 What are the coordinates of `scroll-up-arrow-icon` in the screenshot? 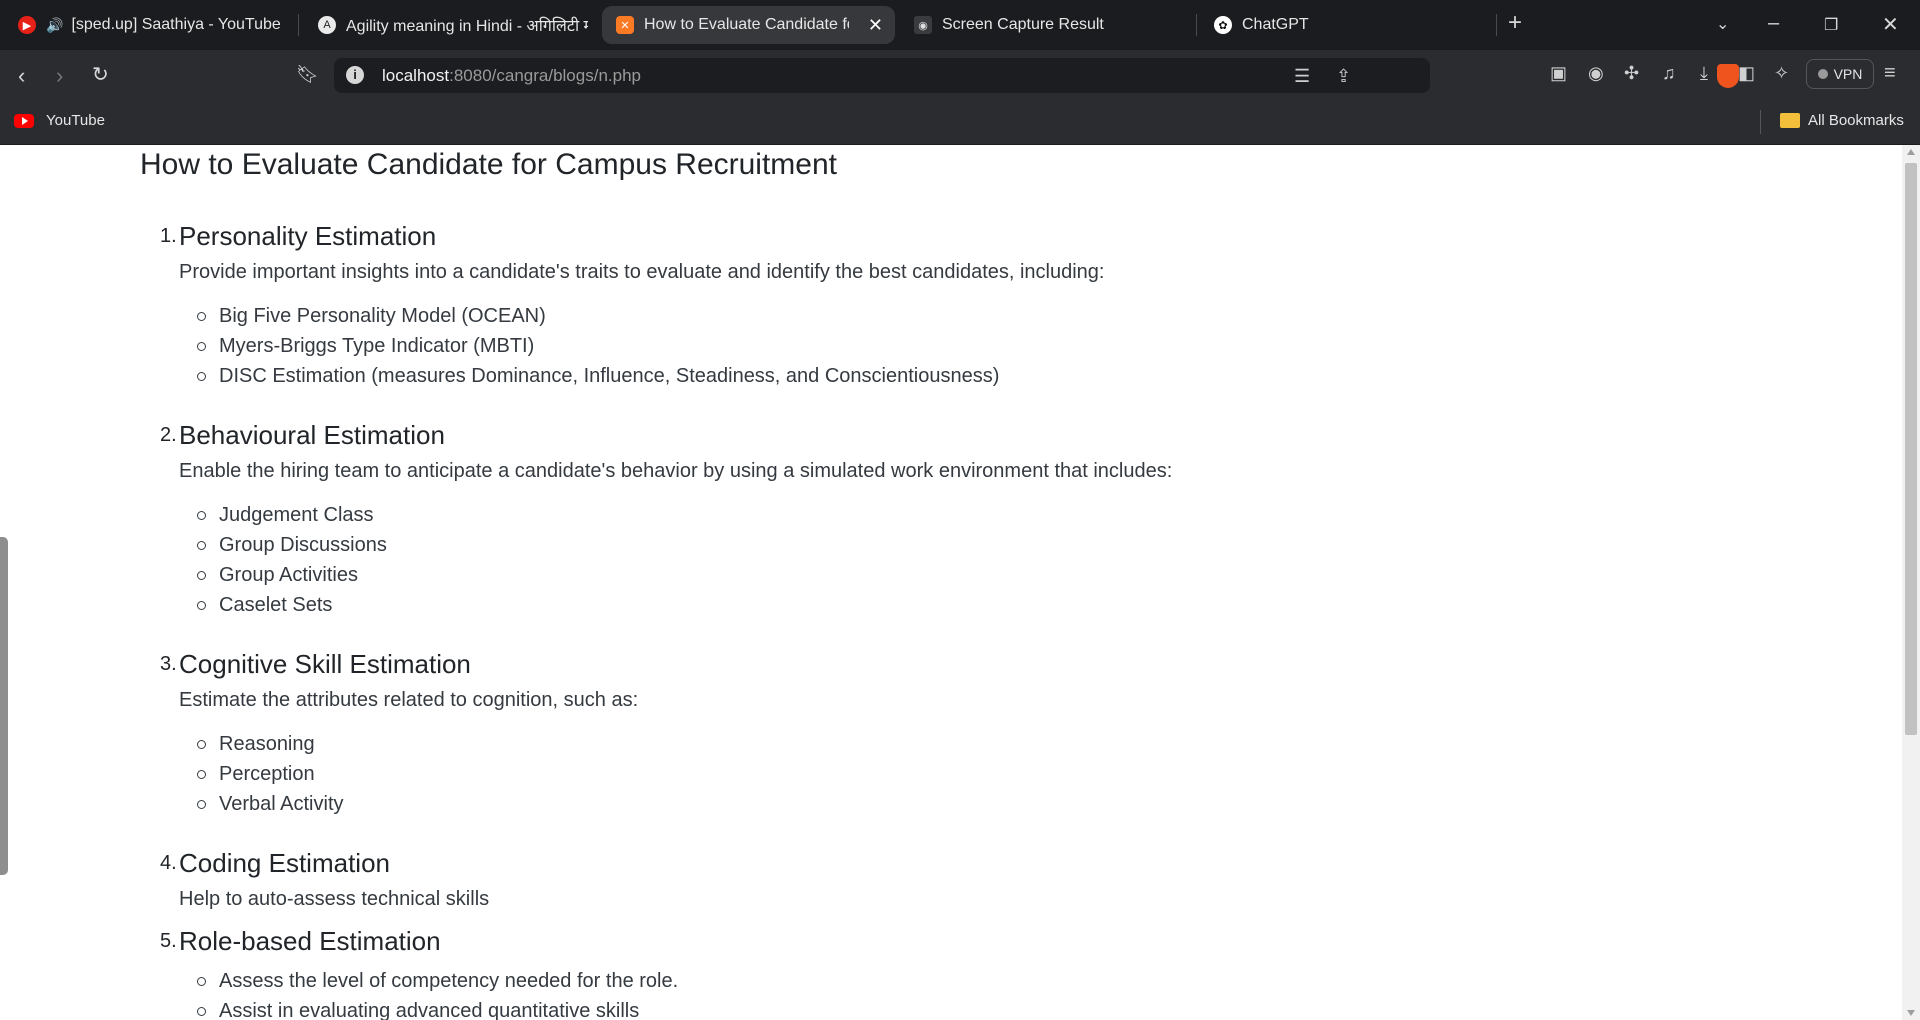 It's located at (1911, 152).